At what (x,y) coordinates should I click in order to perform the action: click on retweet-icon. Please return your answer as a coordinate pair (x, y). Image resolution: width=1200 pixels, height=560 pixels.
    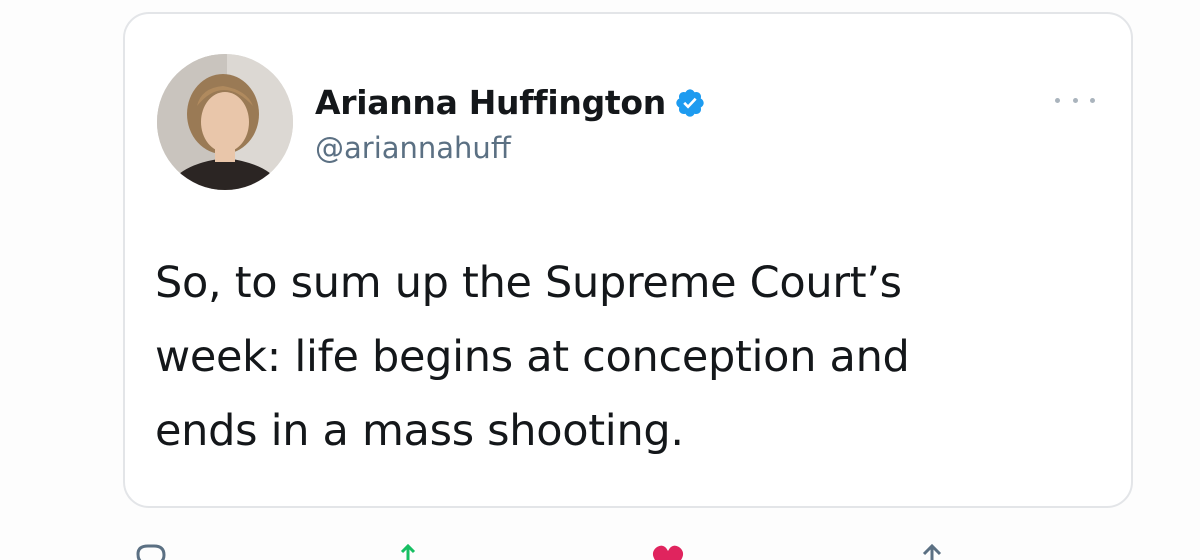
    Looking at the image, I should click on (414, 550).